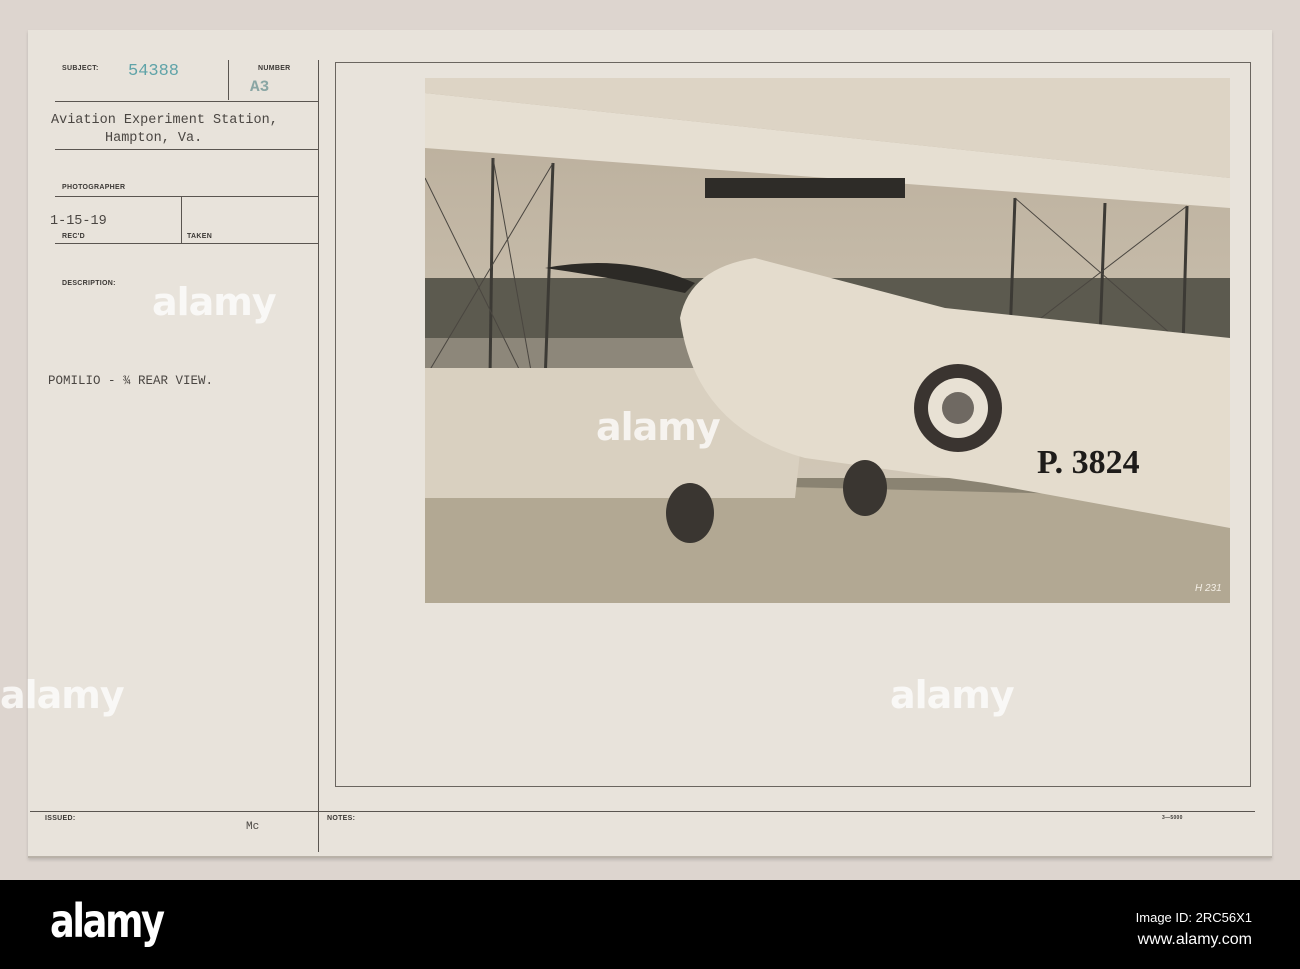 Image resolution: width=1300 pixels, height=969 pixels. Describe the element at coordinates (94, 187) in the screenshot. I see `photographer-label: PHOTOGRAPHER` at that location.